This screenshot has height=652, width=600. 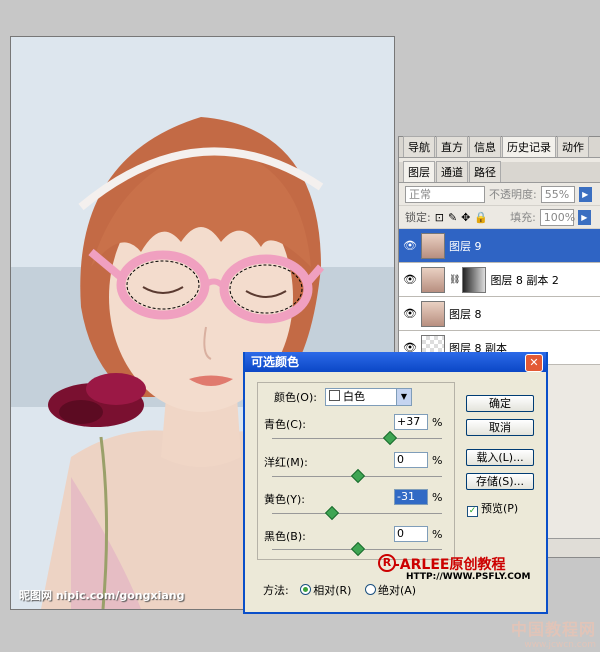 I want to click on top-tab-row: 导航 直方 信息 历史记录 动作, so click(x=499, y=147).